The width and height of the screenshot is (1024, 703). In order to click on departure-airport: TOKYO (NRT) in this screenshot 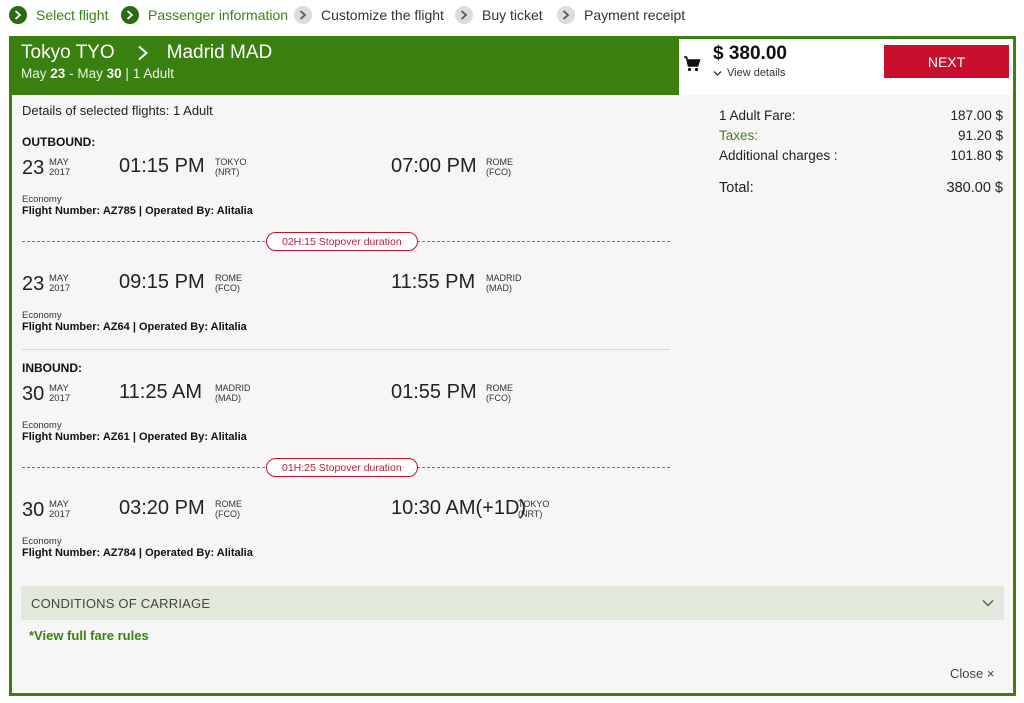, I will do `click(230, 167)`.